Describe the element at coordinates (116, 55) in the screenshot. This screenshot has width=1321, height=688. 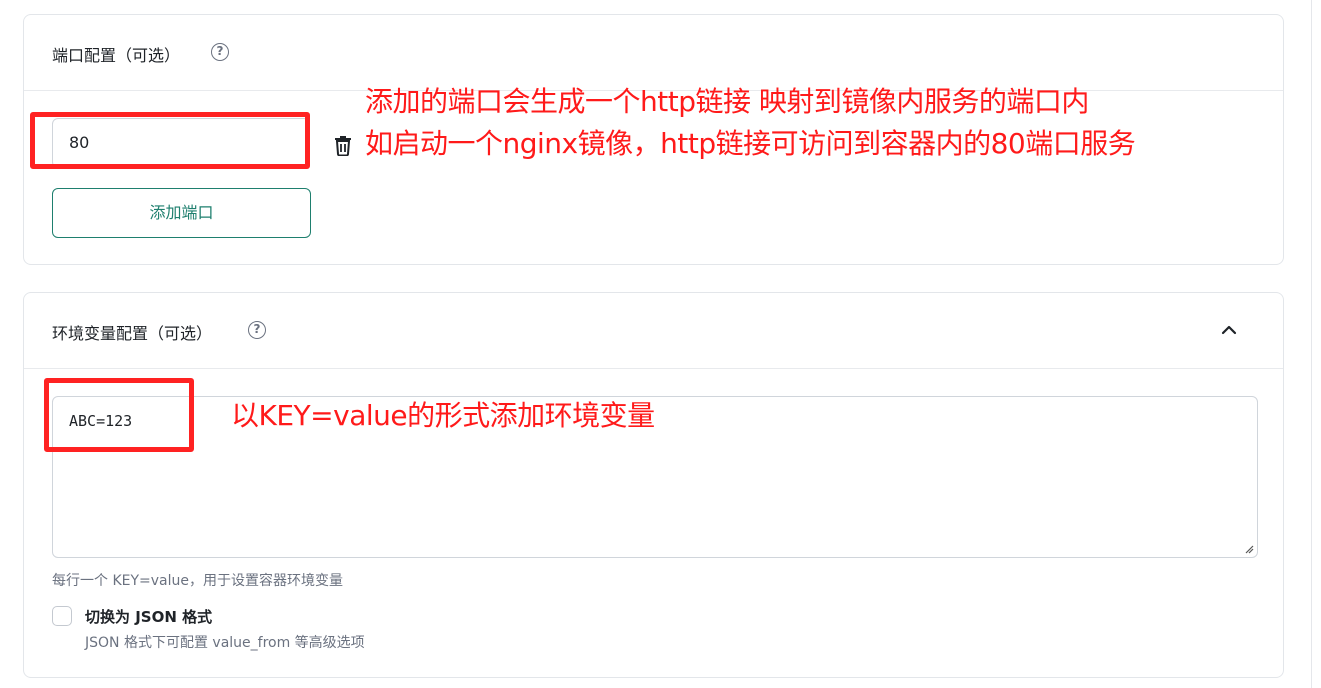
I see `port-config-title: 端口配置（可选）` at that location.